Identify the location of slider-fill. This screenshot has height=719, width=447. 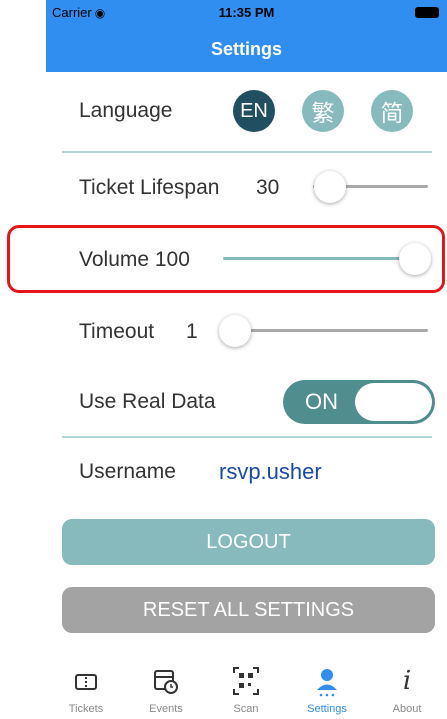
(313, 258).